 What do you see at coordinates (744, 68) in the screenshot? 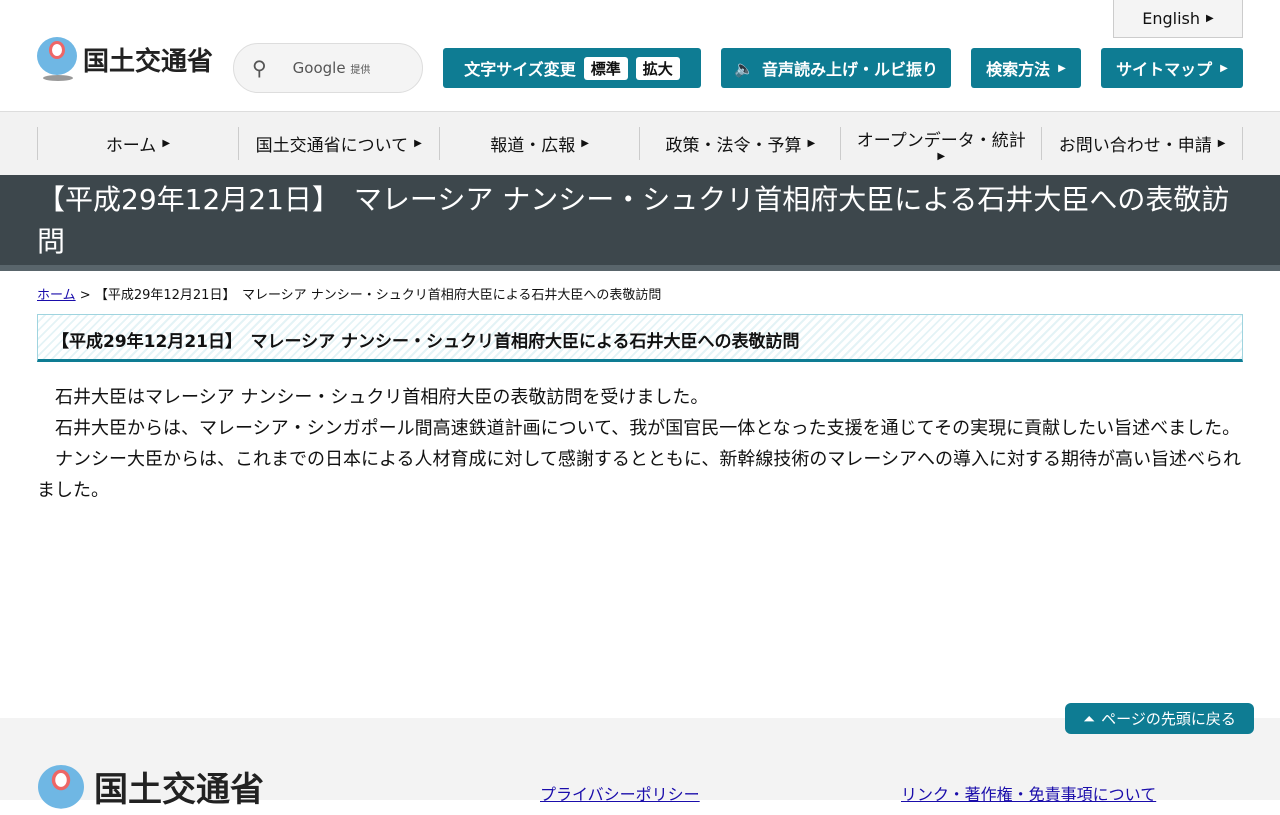
I see `speaker-icon: 🔈` at bounding box center [744, 68].